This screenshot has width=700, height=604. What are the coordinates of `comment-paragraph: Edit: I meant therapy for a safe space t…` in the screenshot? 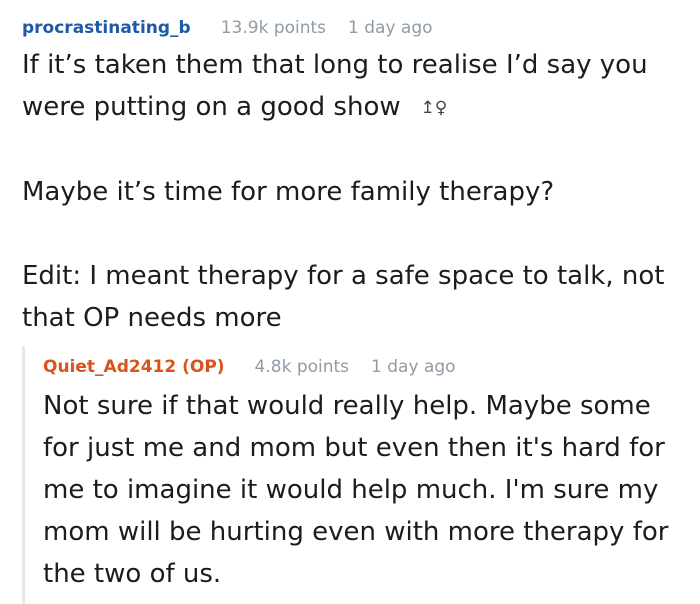 It's located at (343, 297).